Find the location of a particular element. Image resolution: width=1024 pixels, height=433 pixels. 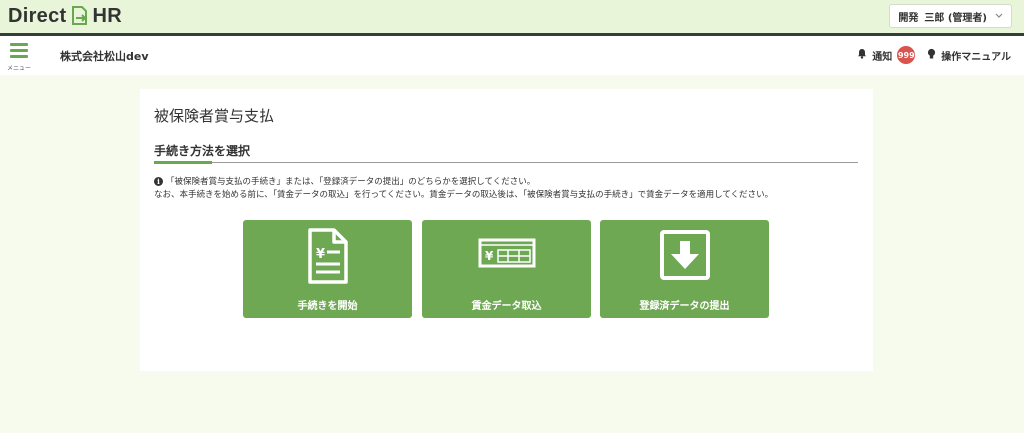

section-divider is located at coordinates (506, 162).